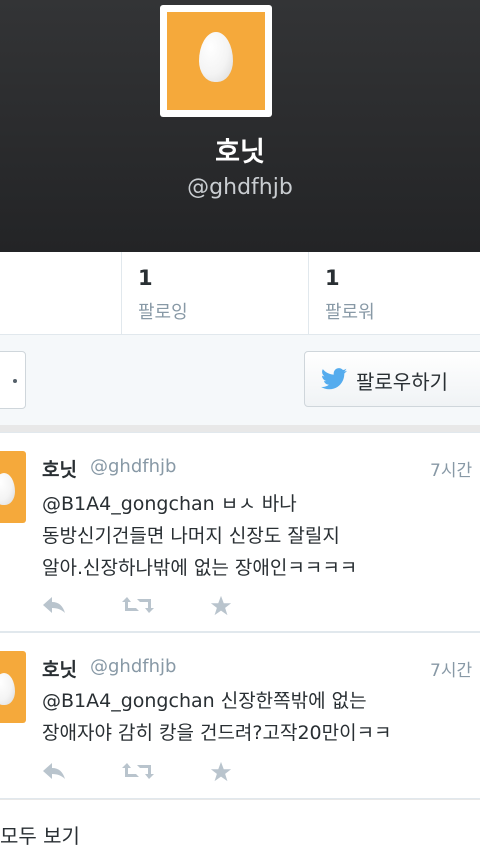 Image resolution: width=480 pixels, height=853 pixels. Describe the element at coordinates (163, 312) in the screenshot. I see `following-label: 팔로잉` at that location.